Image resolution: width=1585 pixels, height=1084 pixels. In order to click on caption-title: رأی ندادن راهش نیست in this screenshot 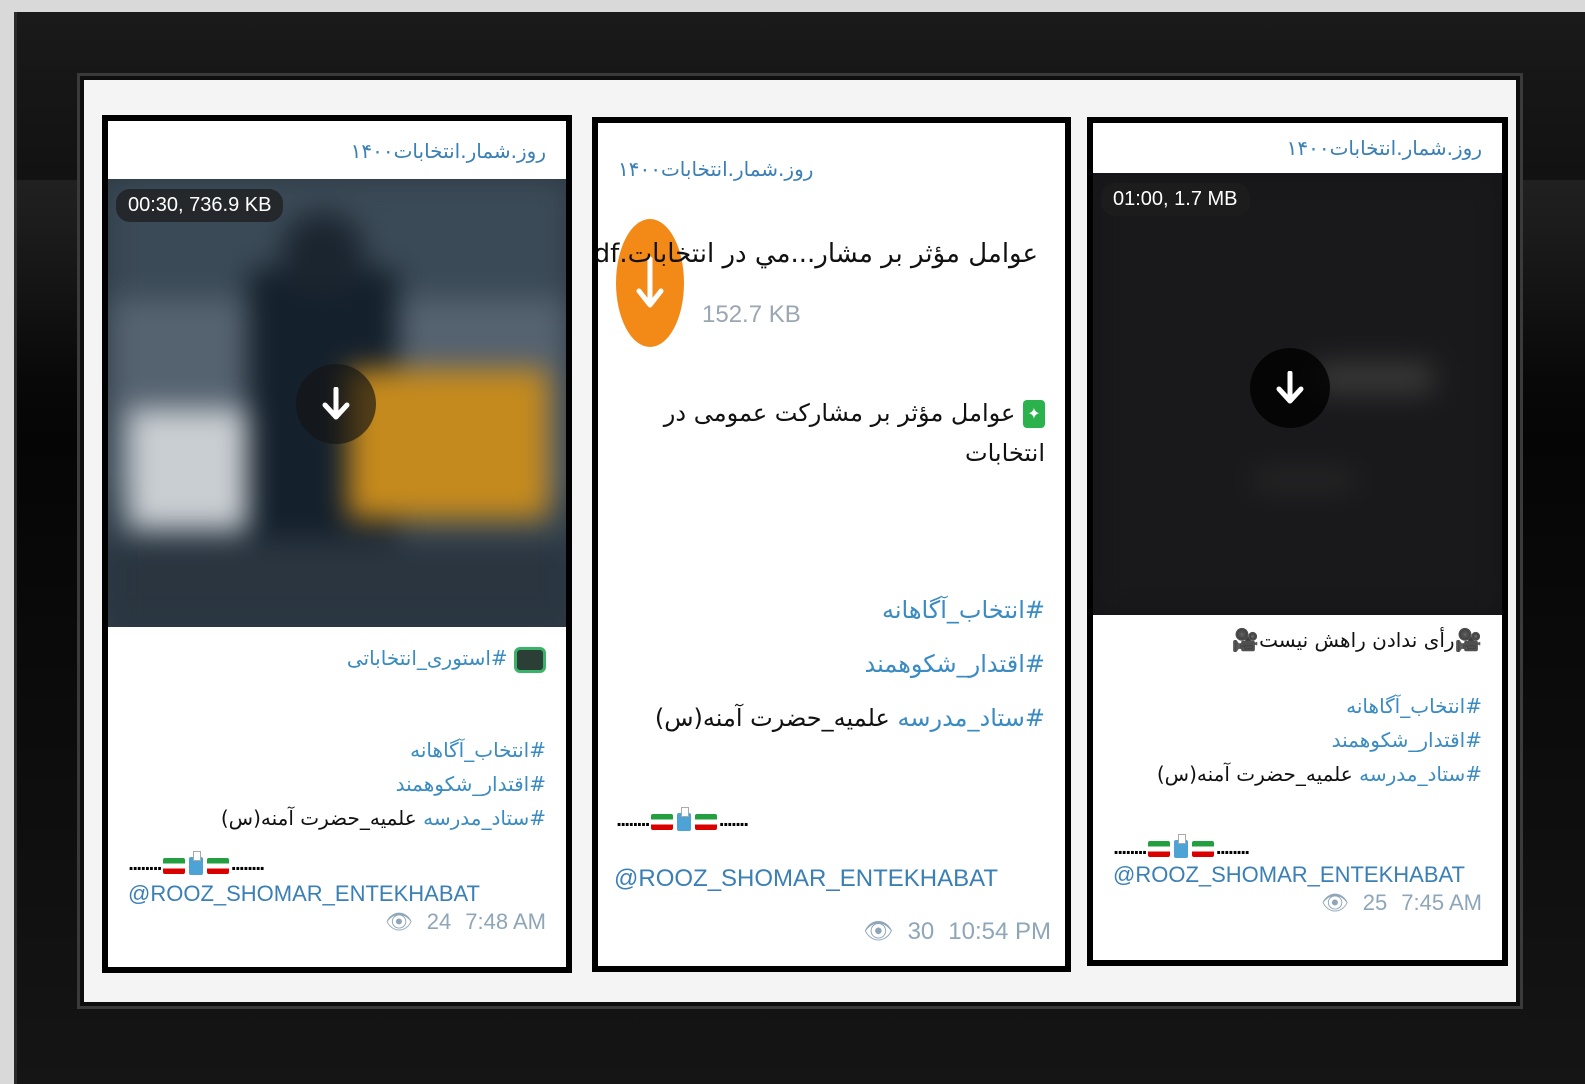, I will do `click(1357, 640)`.